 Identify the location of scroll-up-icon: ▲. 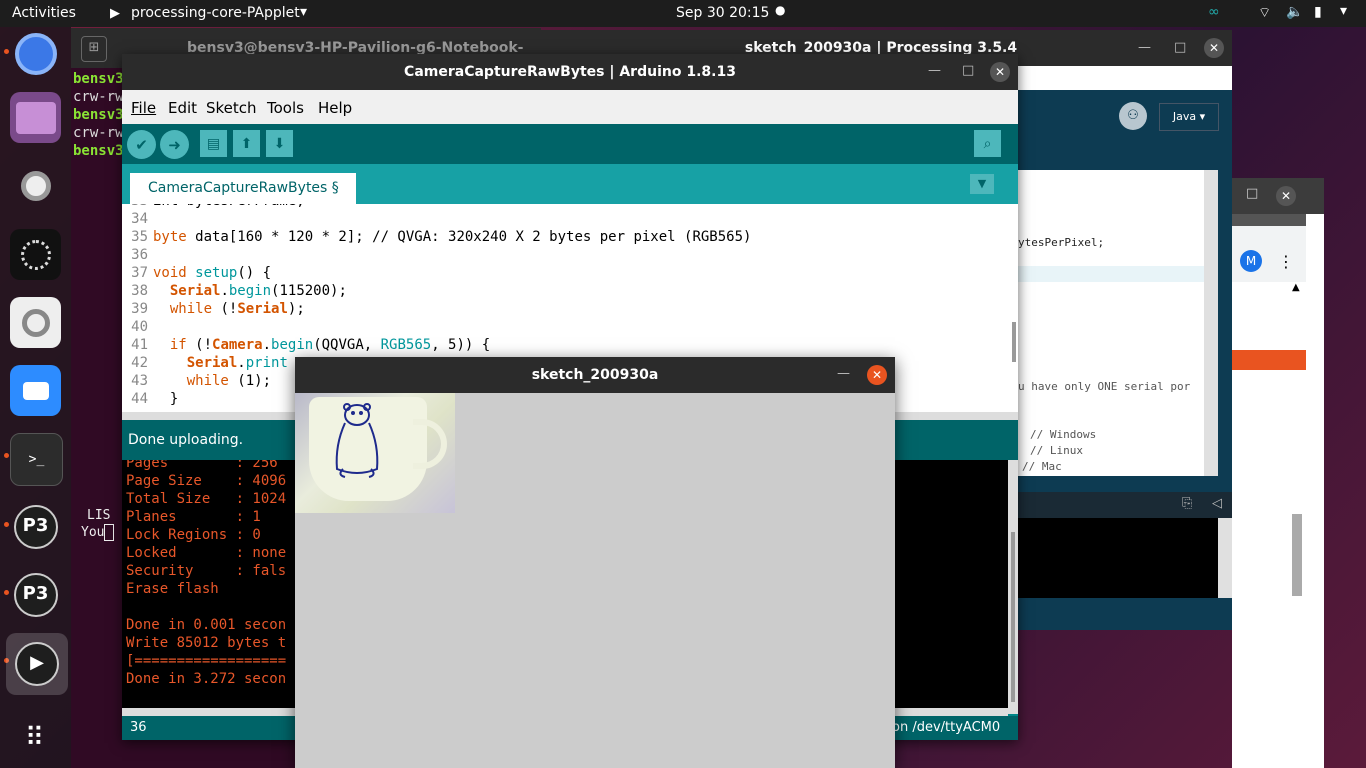
(1296, 287).